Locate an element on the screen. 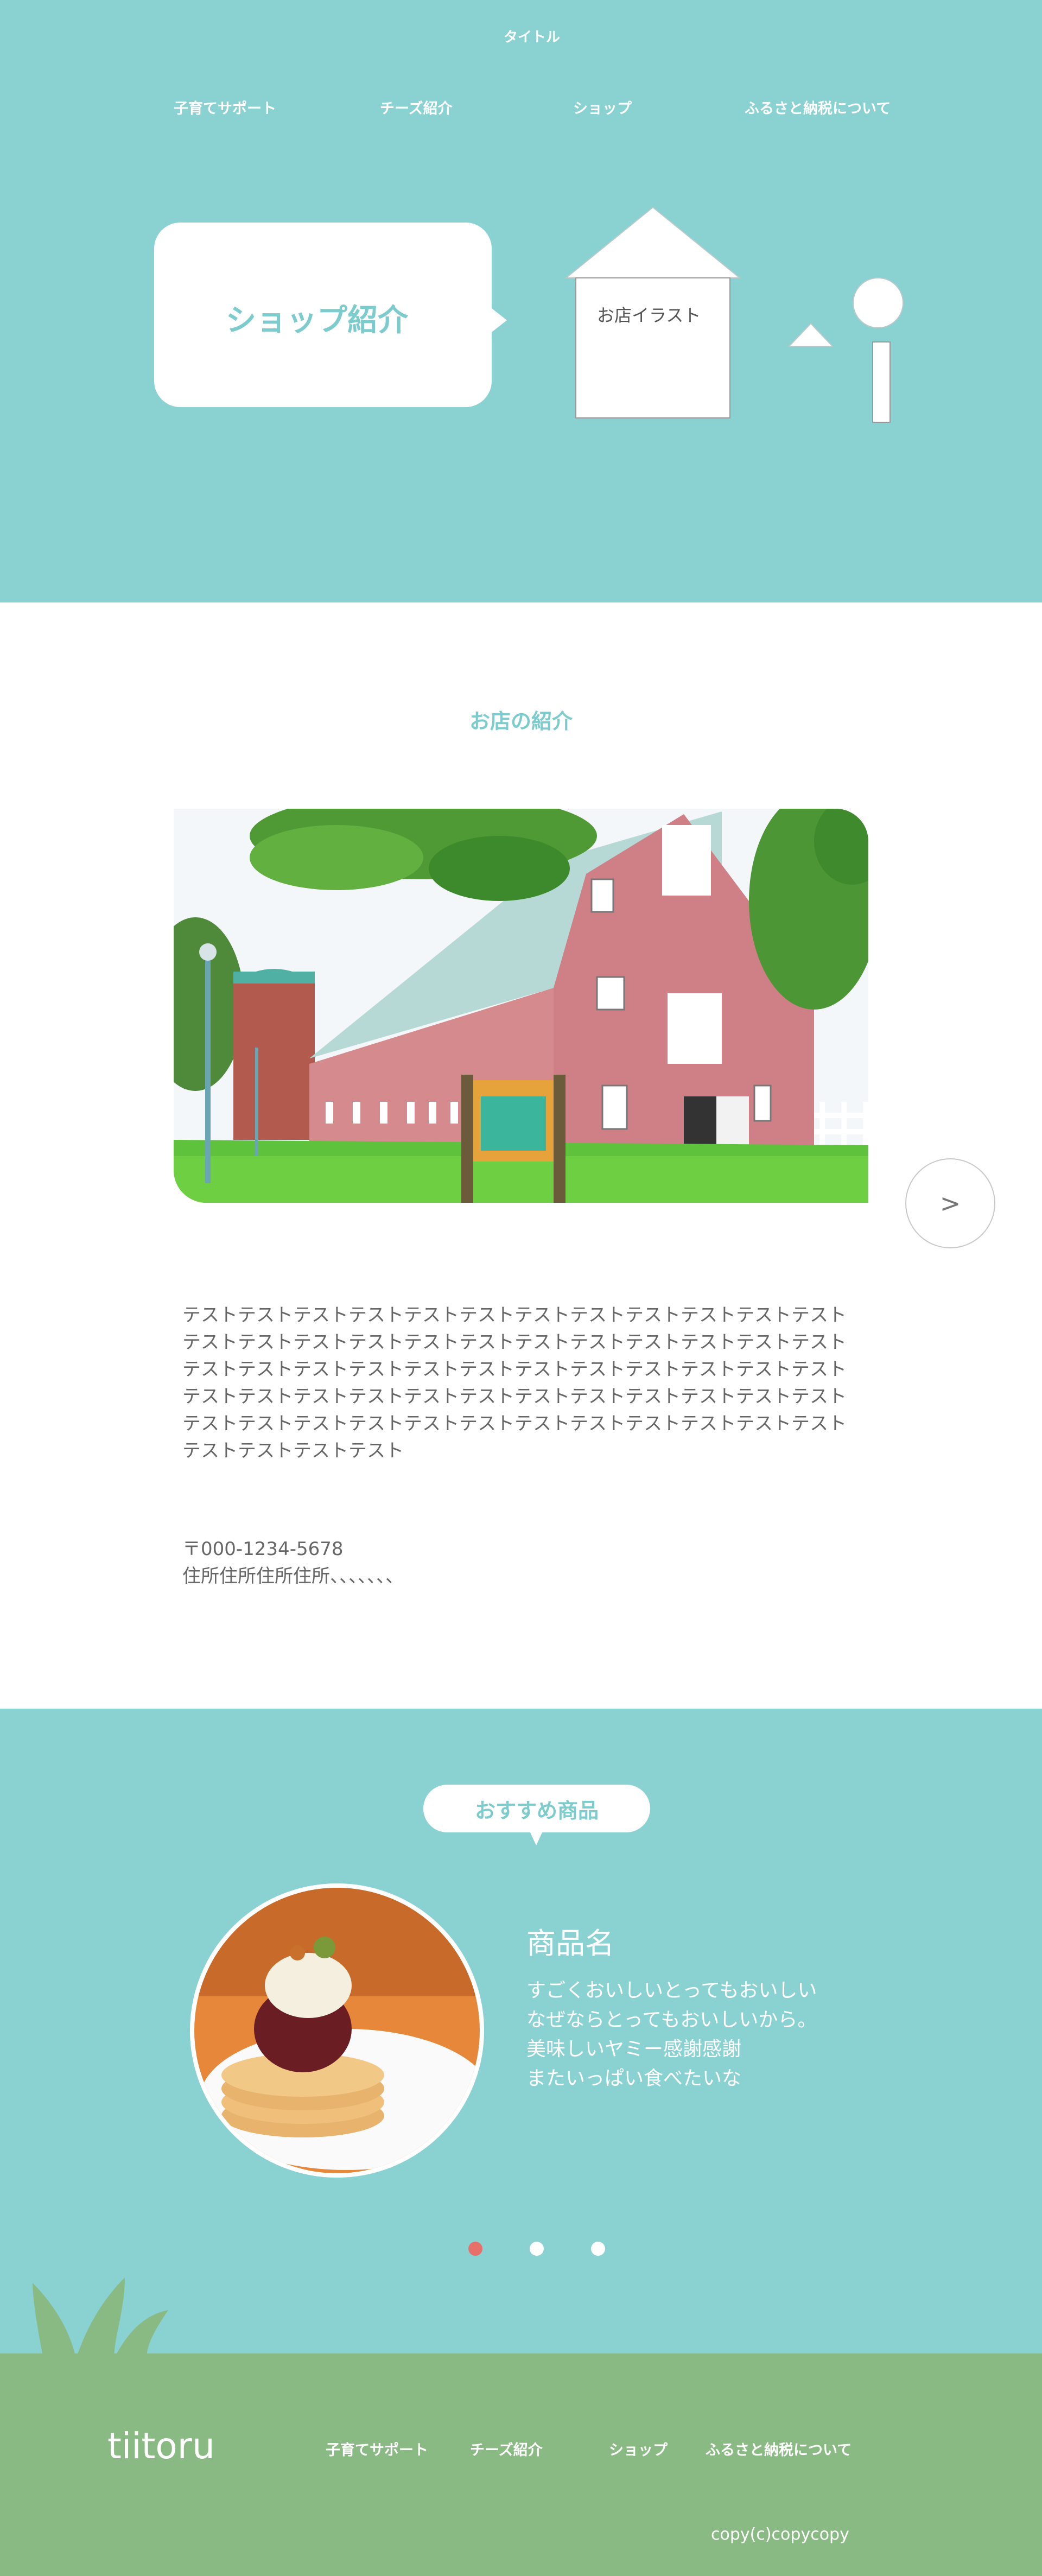  product-name: 商品名 is located at coordinates (570, 1943).